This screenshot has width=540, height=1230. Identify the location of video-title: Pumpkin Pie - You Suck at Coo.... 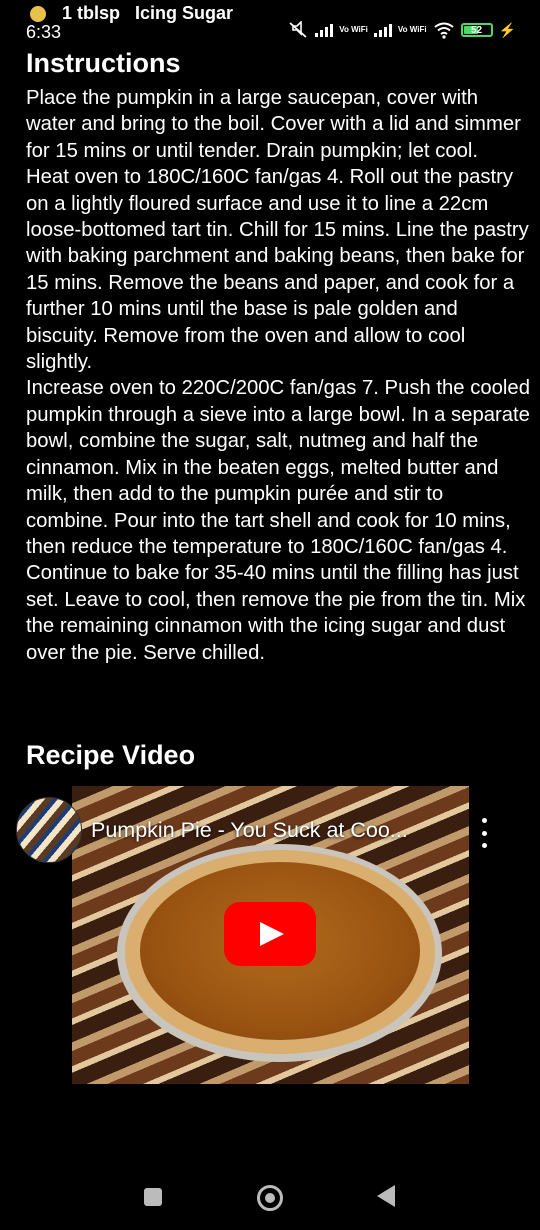
(271, 830).